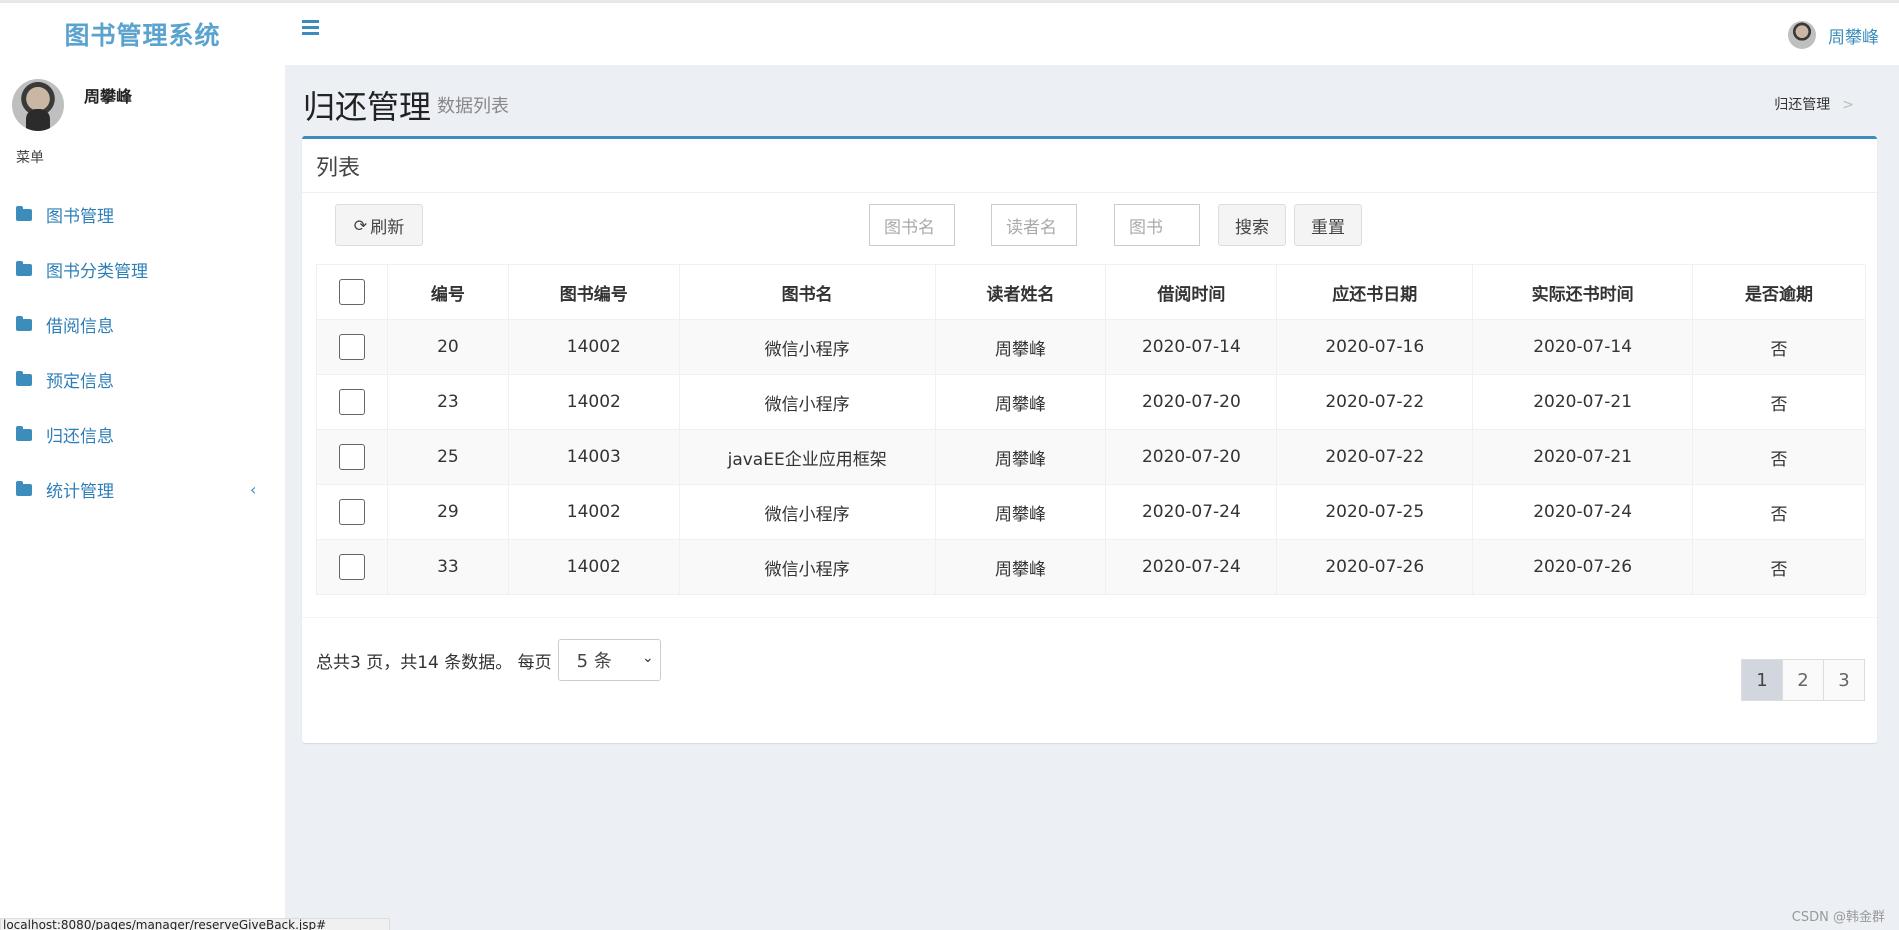 This screenshot has height=930, width=1899. I want to click on page-button-1: 1, so click(1762, 680).